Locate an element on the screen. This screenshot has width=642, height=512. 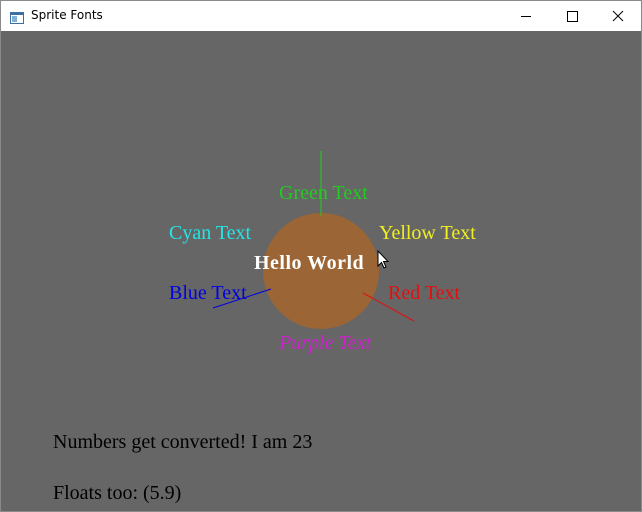
purple-text-label: Purple Text is located at coordinates (325, 343).